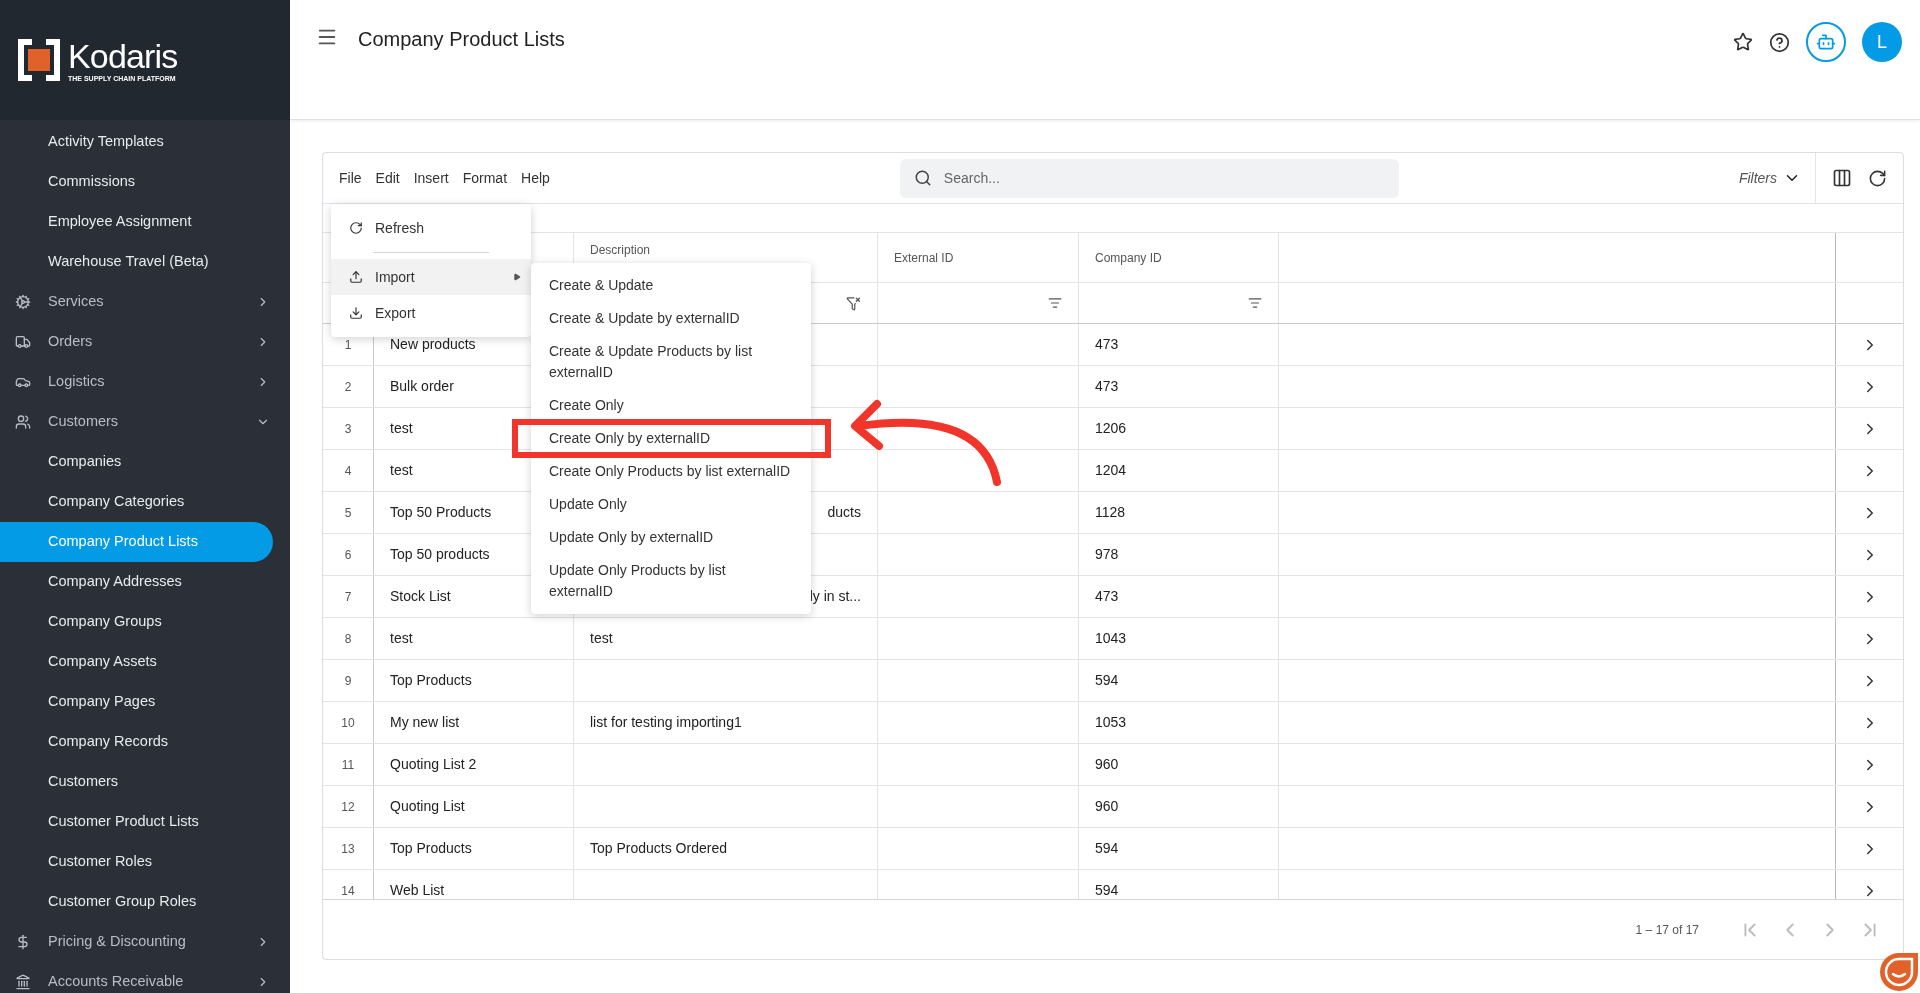 The image size is (1920, 993). Describe the element at coordinates (348, 638) in the screenshot. I see `row-number: 8` at that location.